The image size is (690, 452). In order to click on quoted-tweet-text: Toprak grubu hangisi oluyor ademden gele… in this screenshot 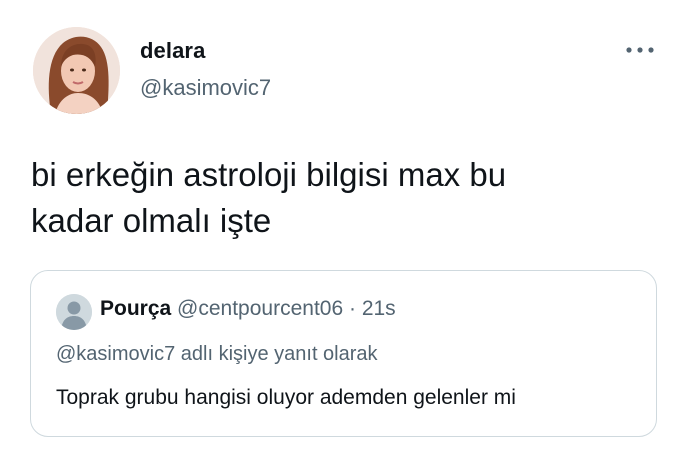, I will do `click(286, 397)`.